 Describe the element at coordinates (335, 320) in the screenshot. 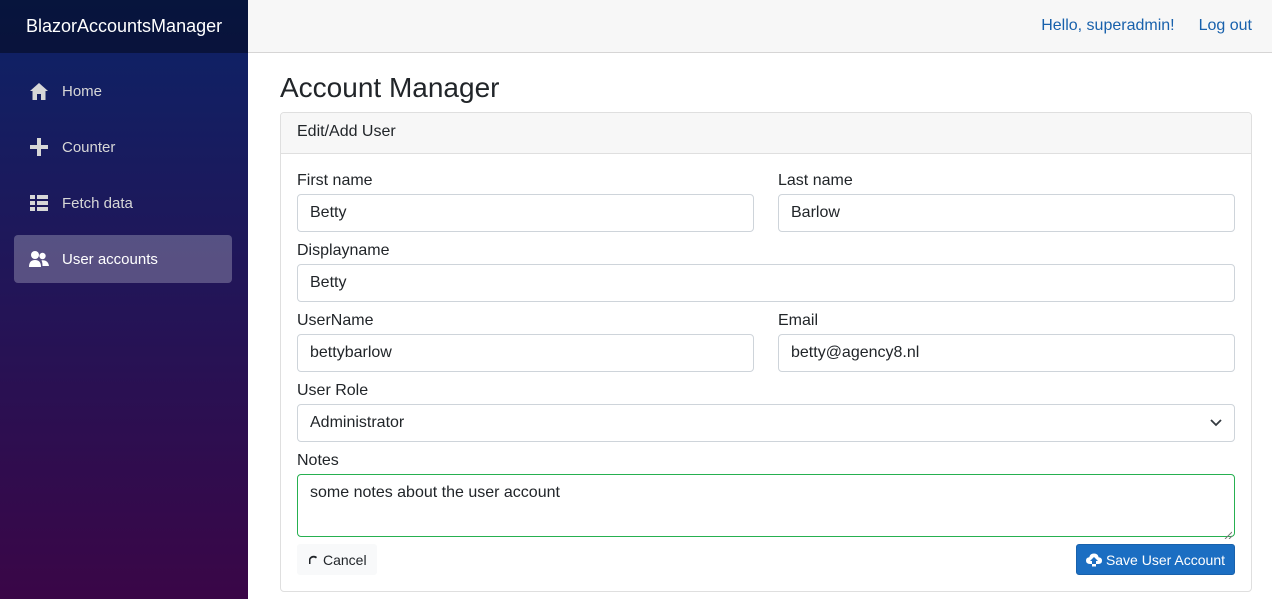

I see `username-label: UserName` at that location.